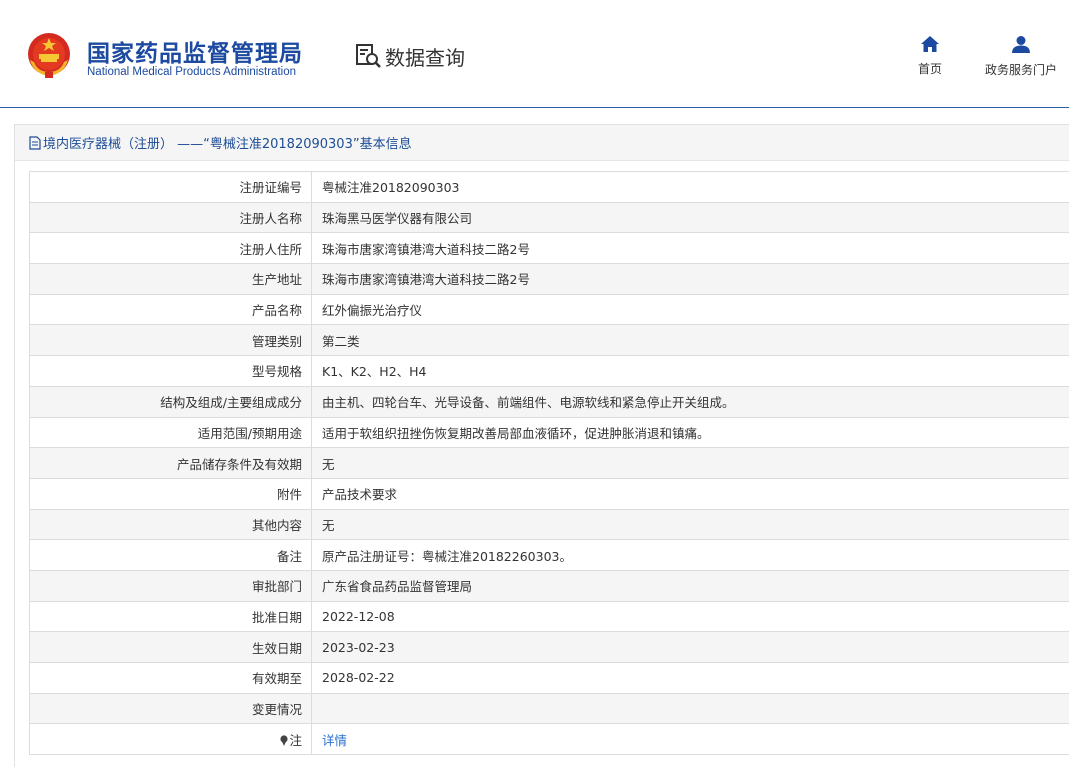  Describe the element at coordinates (227, 144) in the screenshot. I see `panel-title: 境内医疗器械（注册） ——“粤械注准20182090303”基本信息` at that location.